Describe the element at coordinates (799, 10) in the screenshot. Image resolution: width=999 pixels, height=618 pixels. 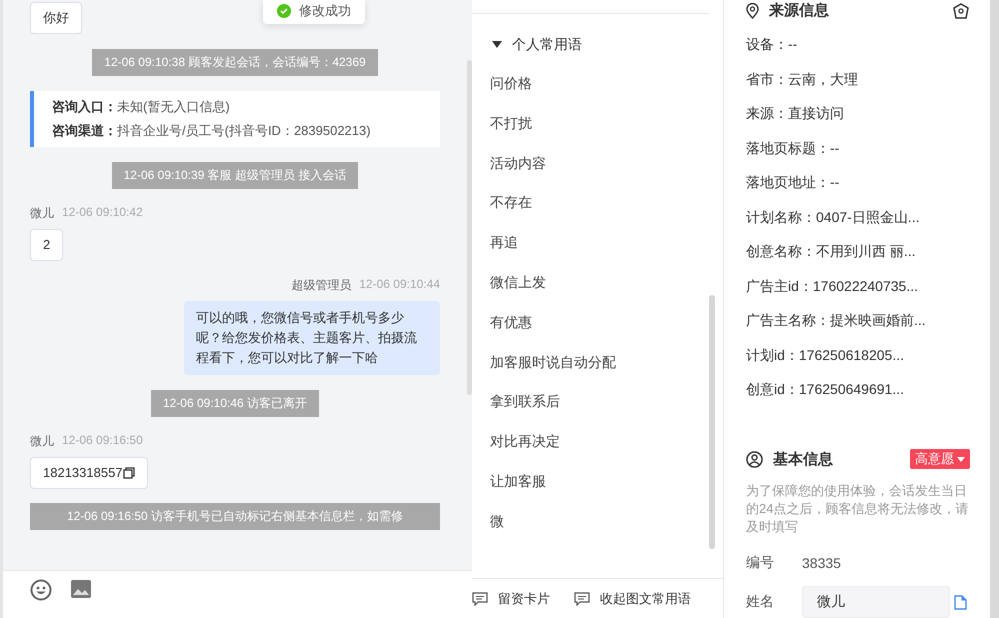
I see `section-title: 来源信息` at that location.